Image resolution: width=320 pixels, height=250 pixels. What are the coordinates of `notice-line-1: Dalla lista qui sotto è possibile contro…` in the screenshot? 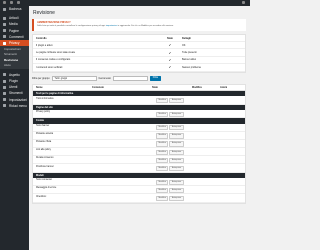 It's located at (71, 26).